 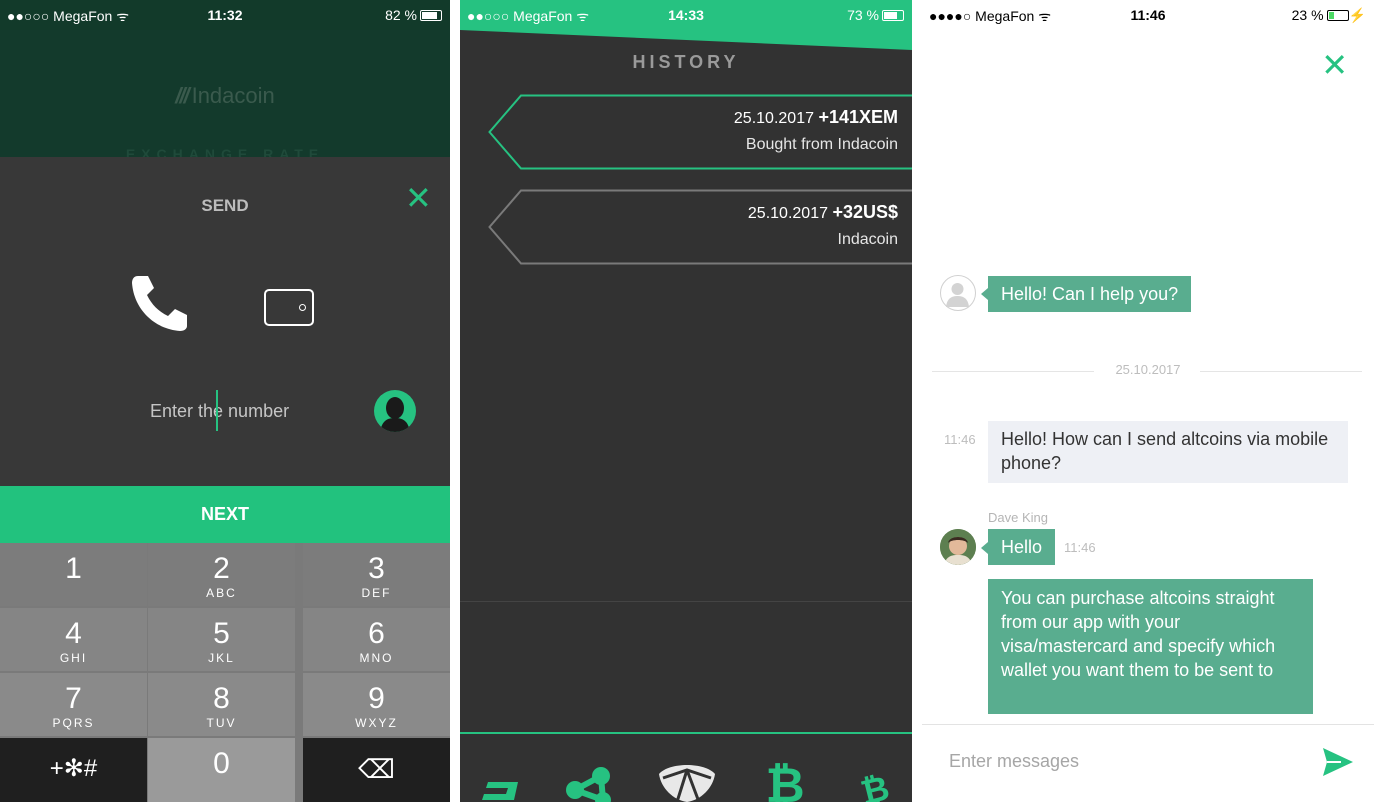 What do you see at coordinates (401, 15) in the screenshot?
I see `battery-percent: 82 %` at bounding box center [401, 15].